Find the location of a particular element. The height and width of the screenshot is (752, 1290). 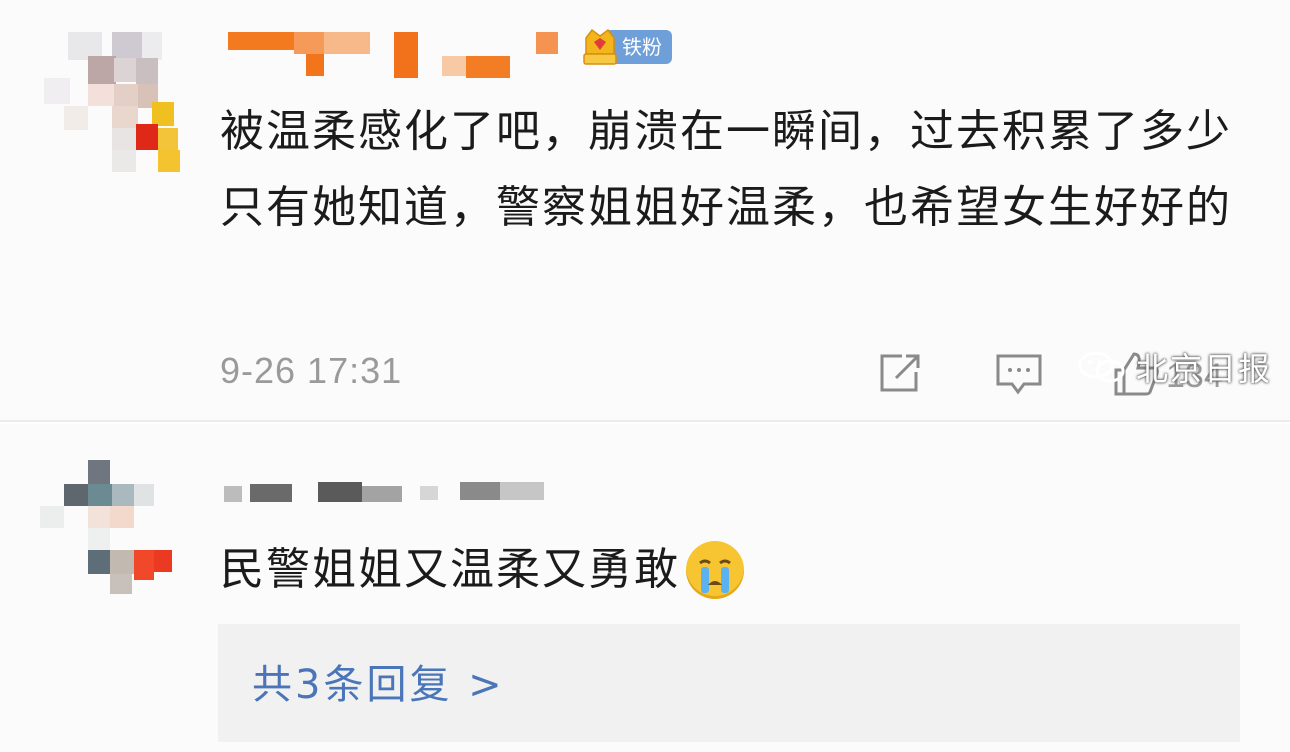

comment-text-content: 民警姐姐又温柔又勇敢 is located at coordinates (450, 569).